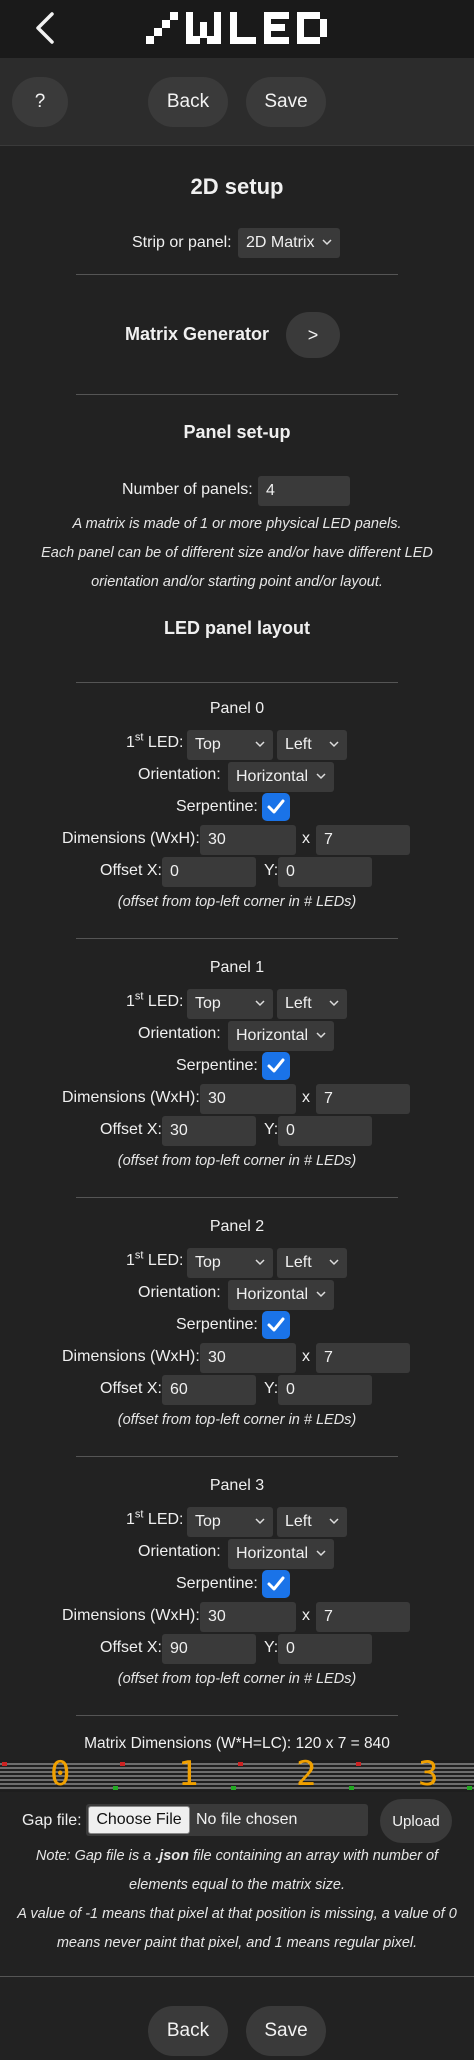 The height and width of the screenshot is (2060, 474). What do you see at coordinates (237, 708) in the screenshot?
I see `panel-title: Panel 0` at bounding box center [237, 708].